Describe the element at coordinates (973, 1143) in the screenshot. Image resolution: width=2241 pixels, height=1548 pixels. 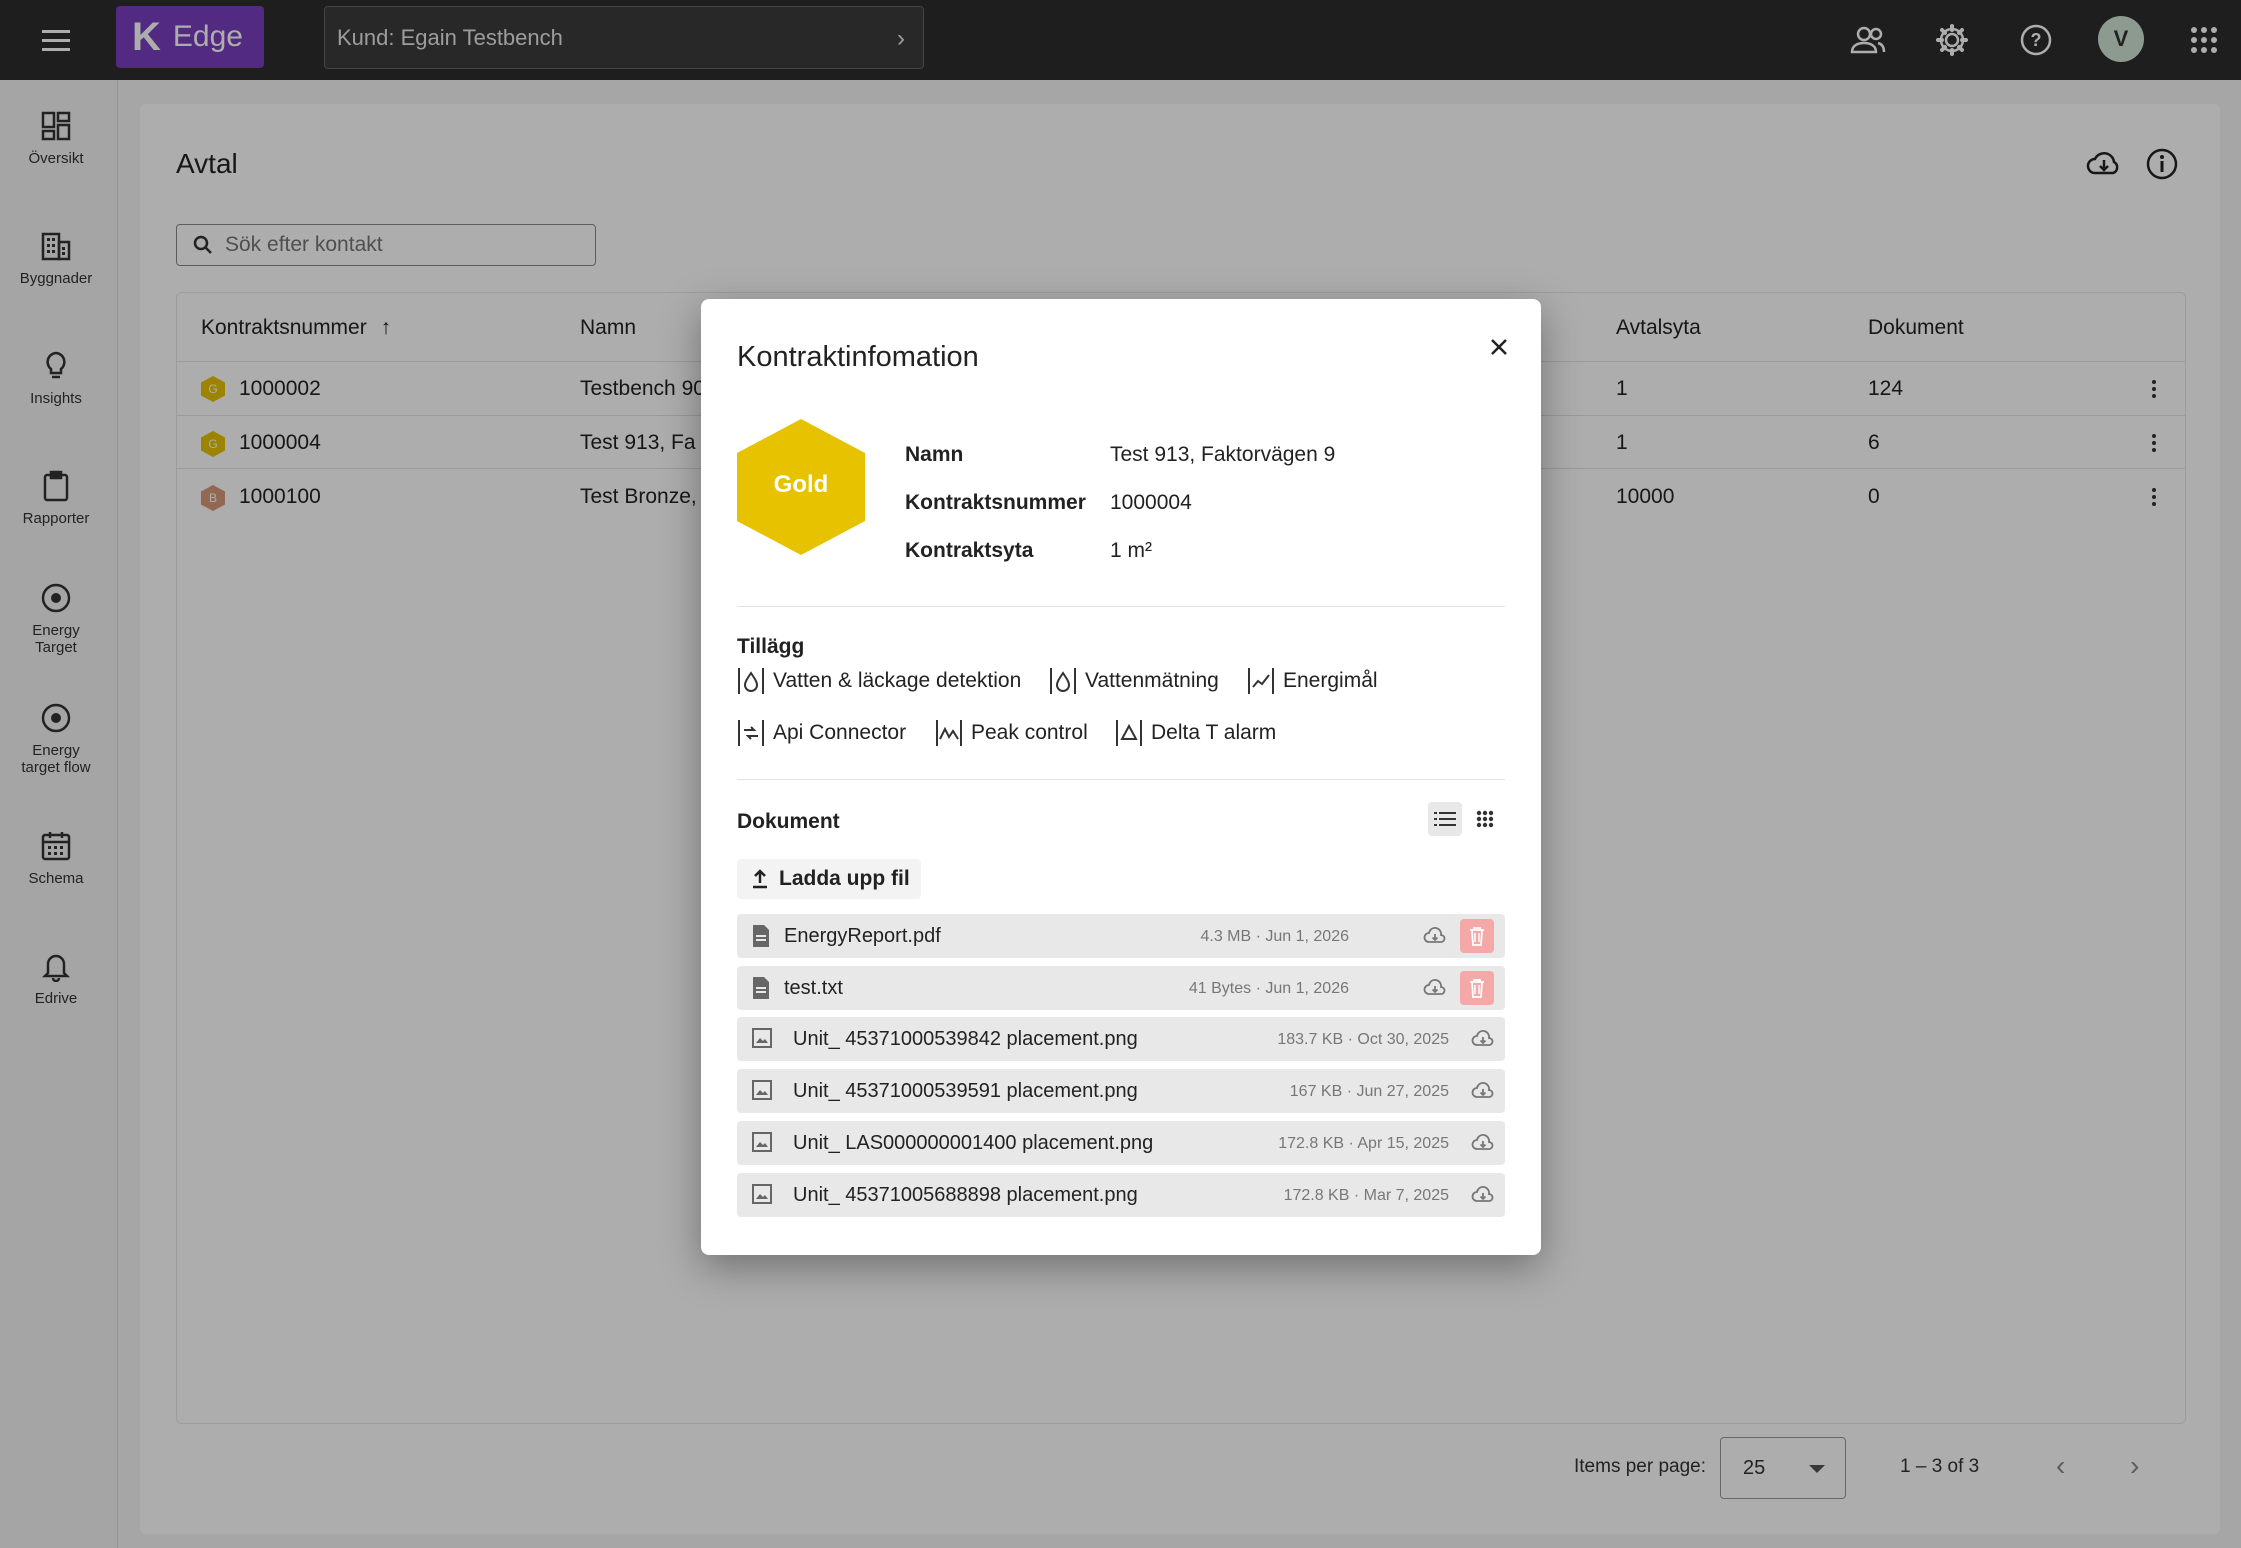
I see `file-name: Unit_ LAS000000001400 placement.png` at that location.